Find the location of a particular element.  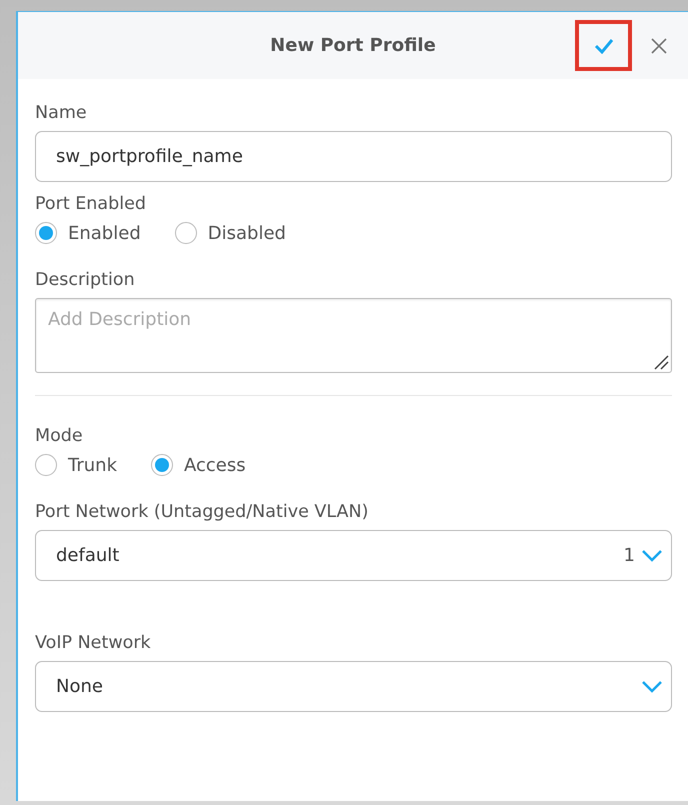

field-label: Port Network (Untagged/Native VLAN) is located at coordinates (201, 512).